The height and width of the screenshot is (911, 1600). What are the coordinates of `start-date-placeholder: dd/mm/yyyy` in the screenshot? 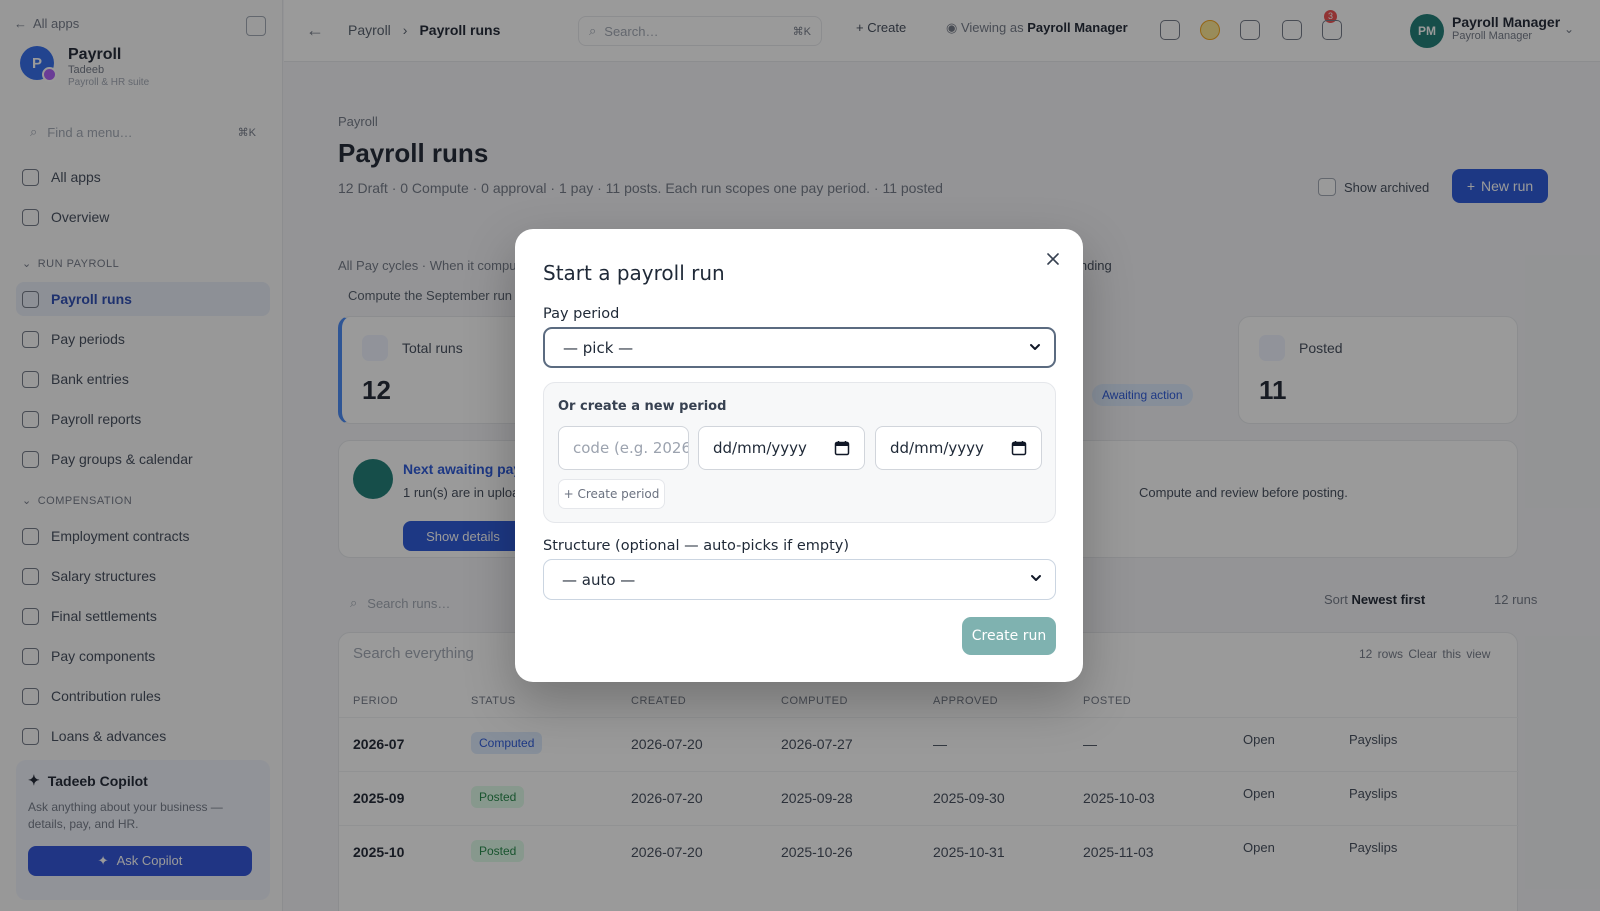 It's located at (760, 448).